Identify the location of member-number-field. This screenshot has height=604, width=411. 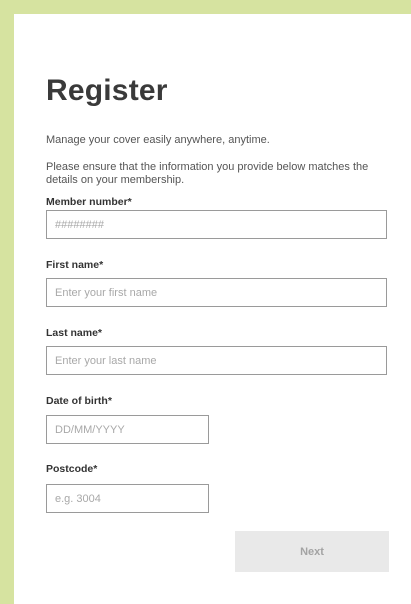
(216, 224).